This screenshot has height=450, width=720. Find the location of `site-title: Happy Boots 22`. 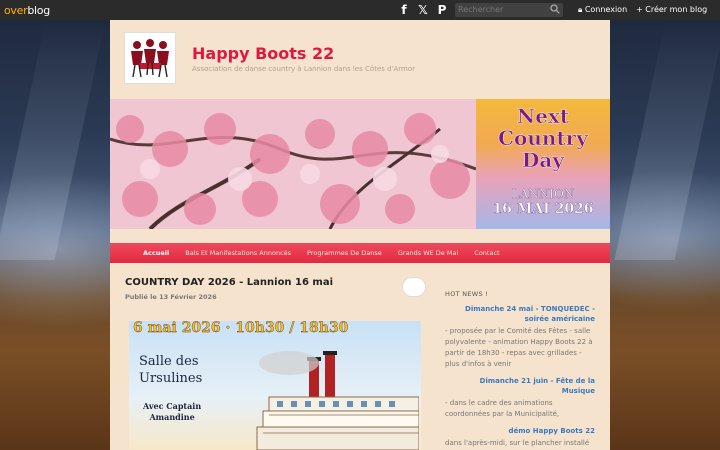

site-title: Happy Boots 22 is located at coordinates (263, 53).